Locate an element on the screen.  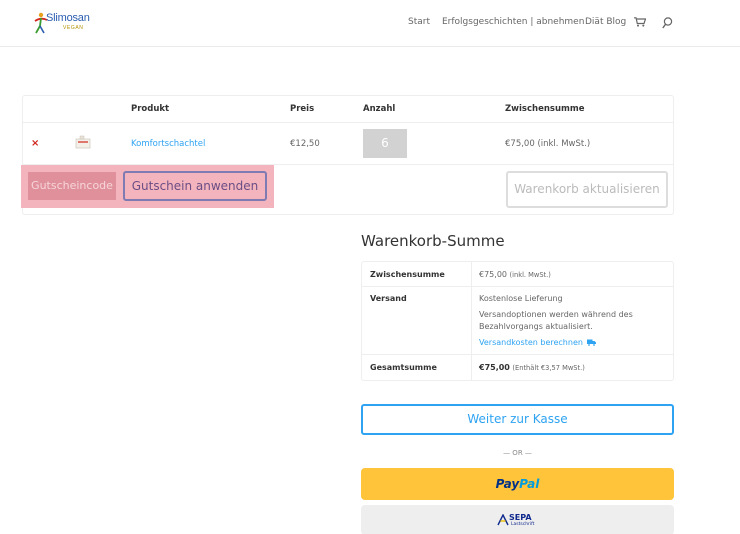
sepa-logo: SEPA Lastschrift is located at coordinates (518, 521).